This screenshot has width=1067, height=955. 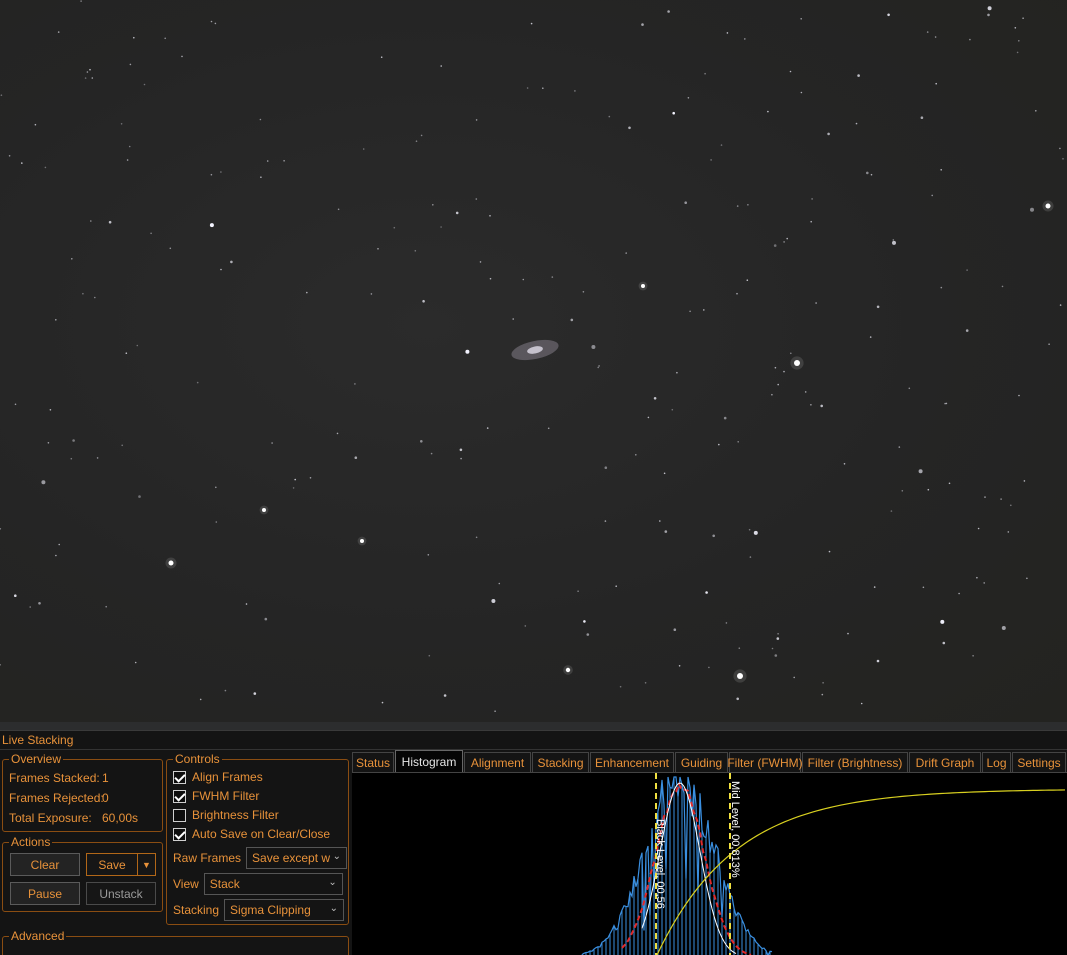 I want to click on frames-stacked-row: Frames Stacked: 1, so click(x=59, y=778).